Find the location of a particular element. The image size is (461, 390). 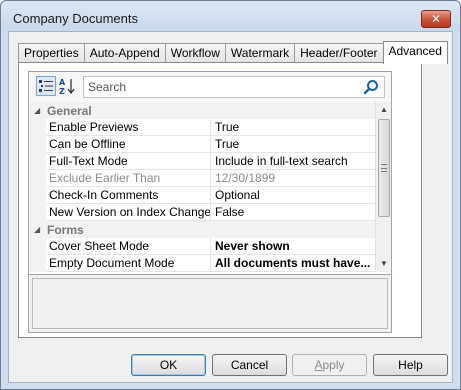

property-value: 12/30/1899 is located at coordinates (245, 178).